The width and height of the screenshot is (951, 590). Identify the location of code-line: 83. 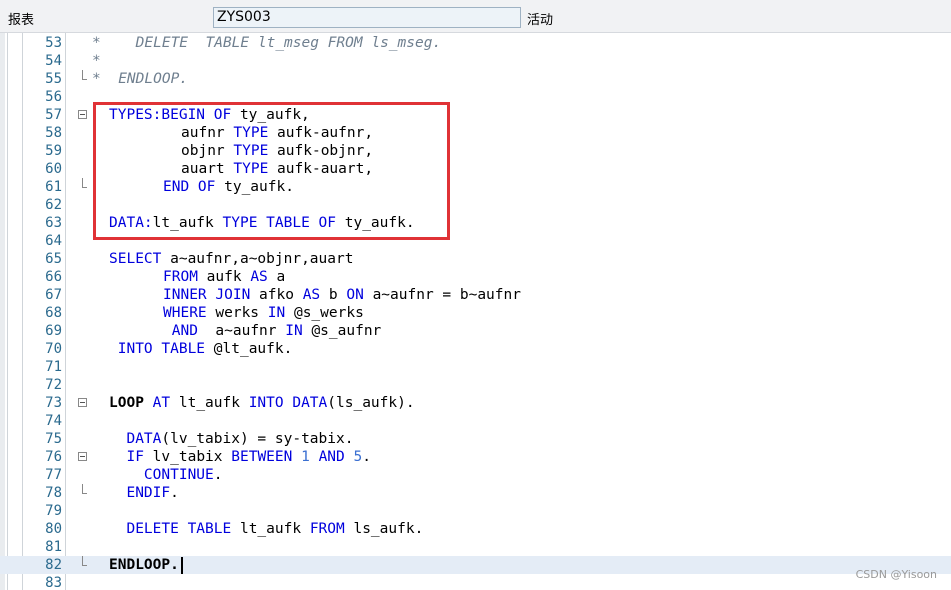
(475, 582).